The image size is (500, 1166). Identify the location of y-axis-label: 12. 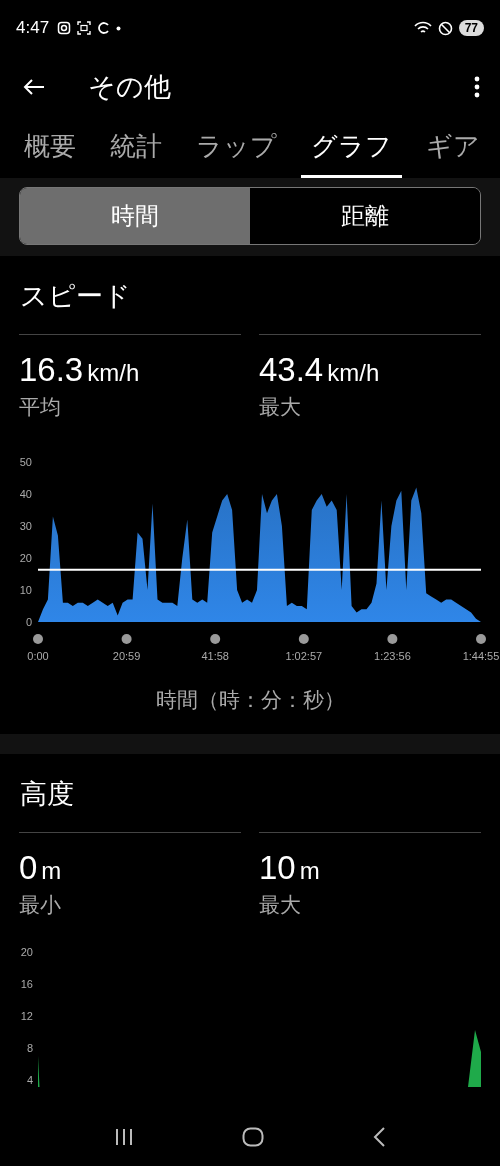
(26, 1016).